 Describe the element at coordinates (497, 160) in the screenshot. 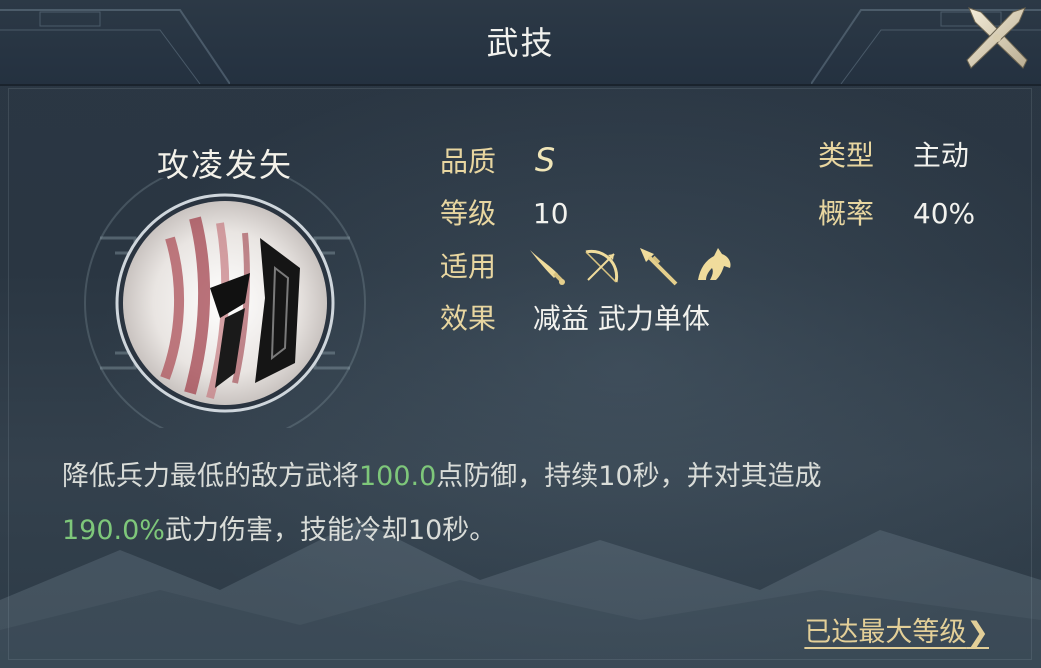

I see `quality-row: 品质 S` at that location.